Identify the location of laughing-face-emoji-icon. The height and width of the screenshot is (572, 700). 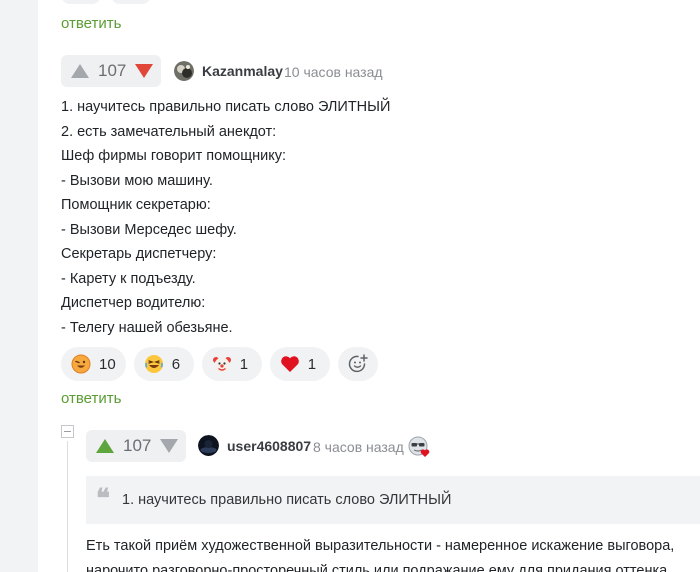
(153, 364).